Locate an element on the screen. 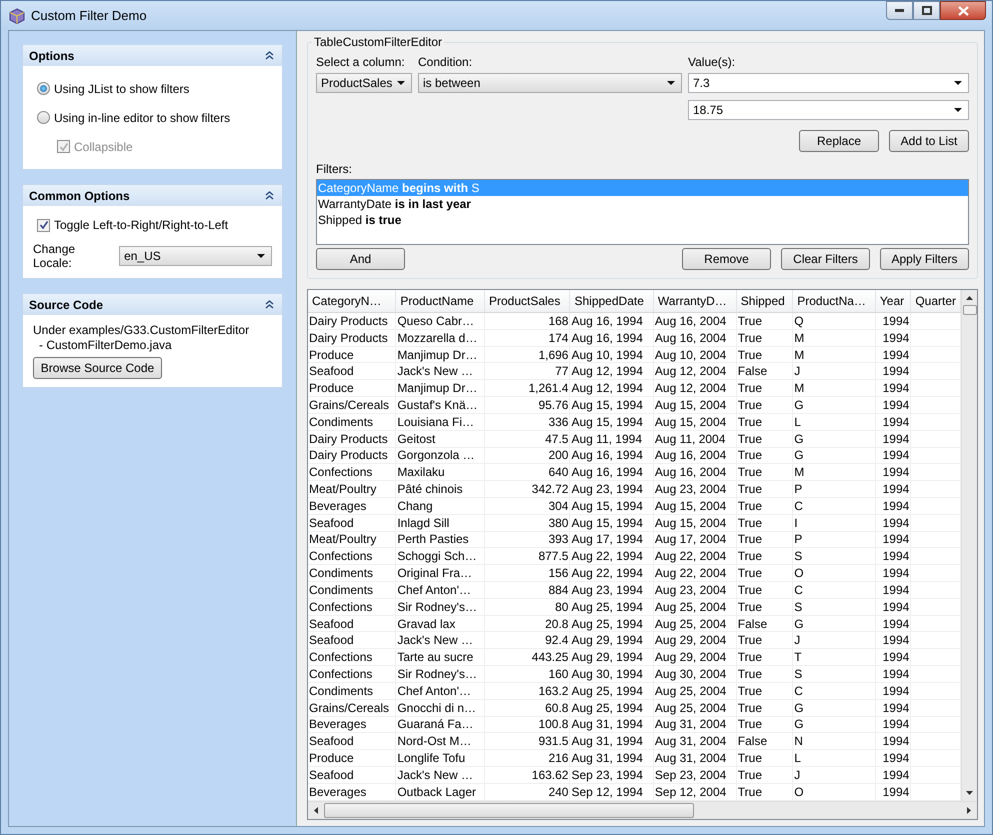 Image resolution: width=993 pixels, height=835 pixels. table-cell: Chang is located at coordinates (440, 505).